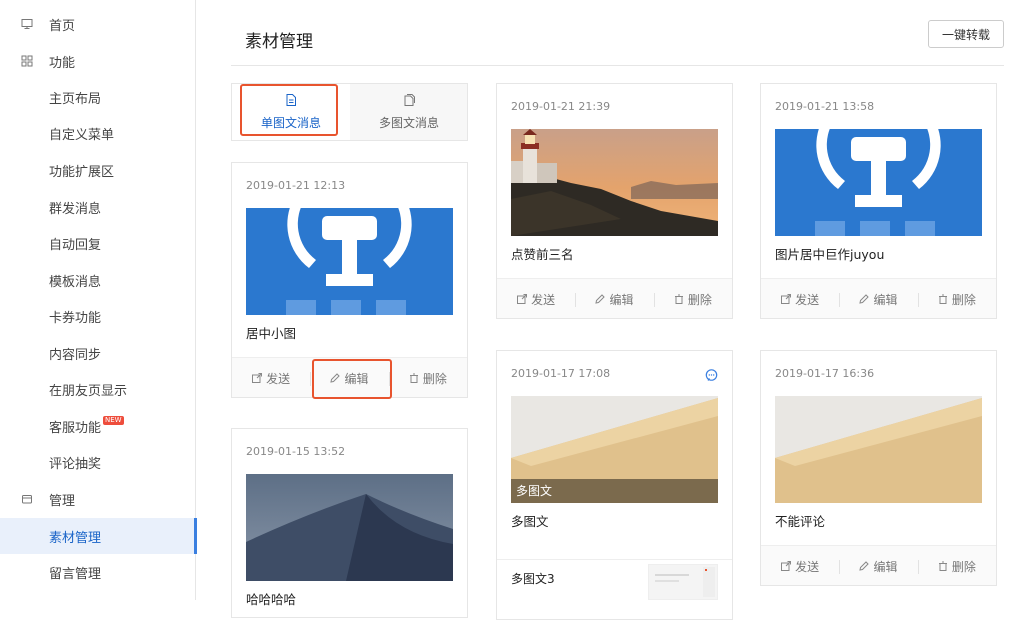  Describe the element at coordinates (614, 182) in the screenshot. I see `lighthouse-image` at that location.